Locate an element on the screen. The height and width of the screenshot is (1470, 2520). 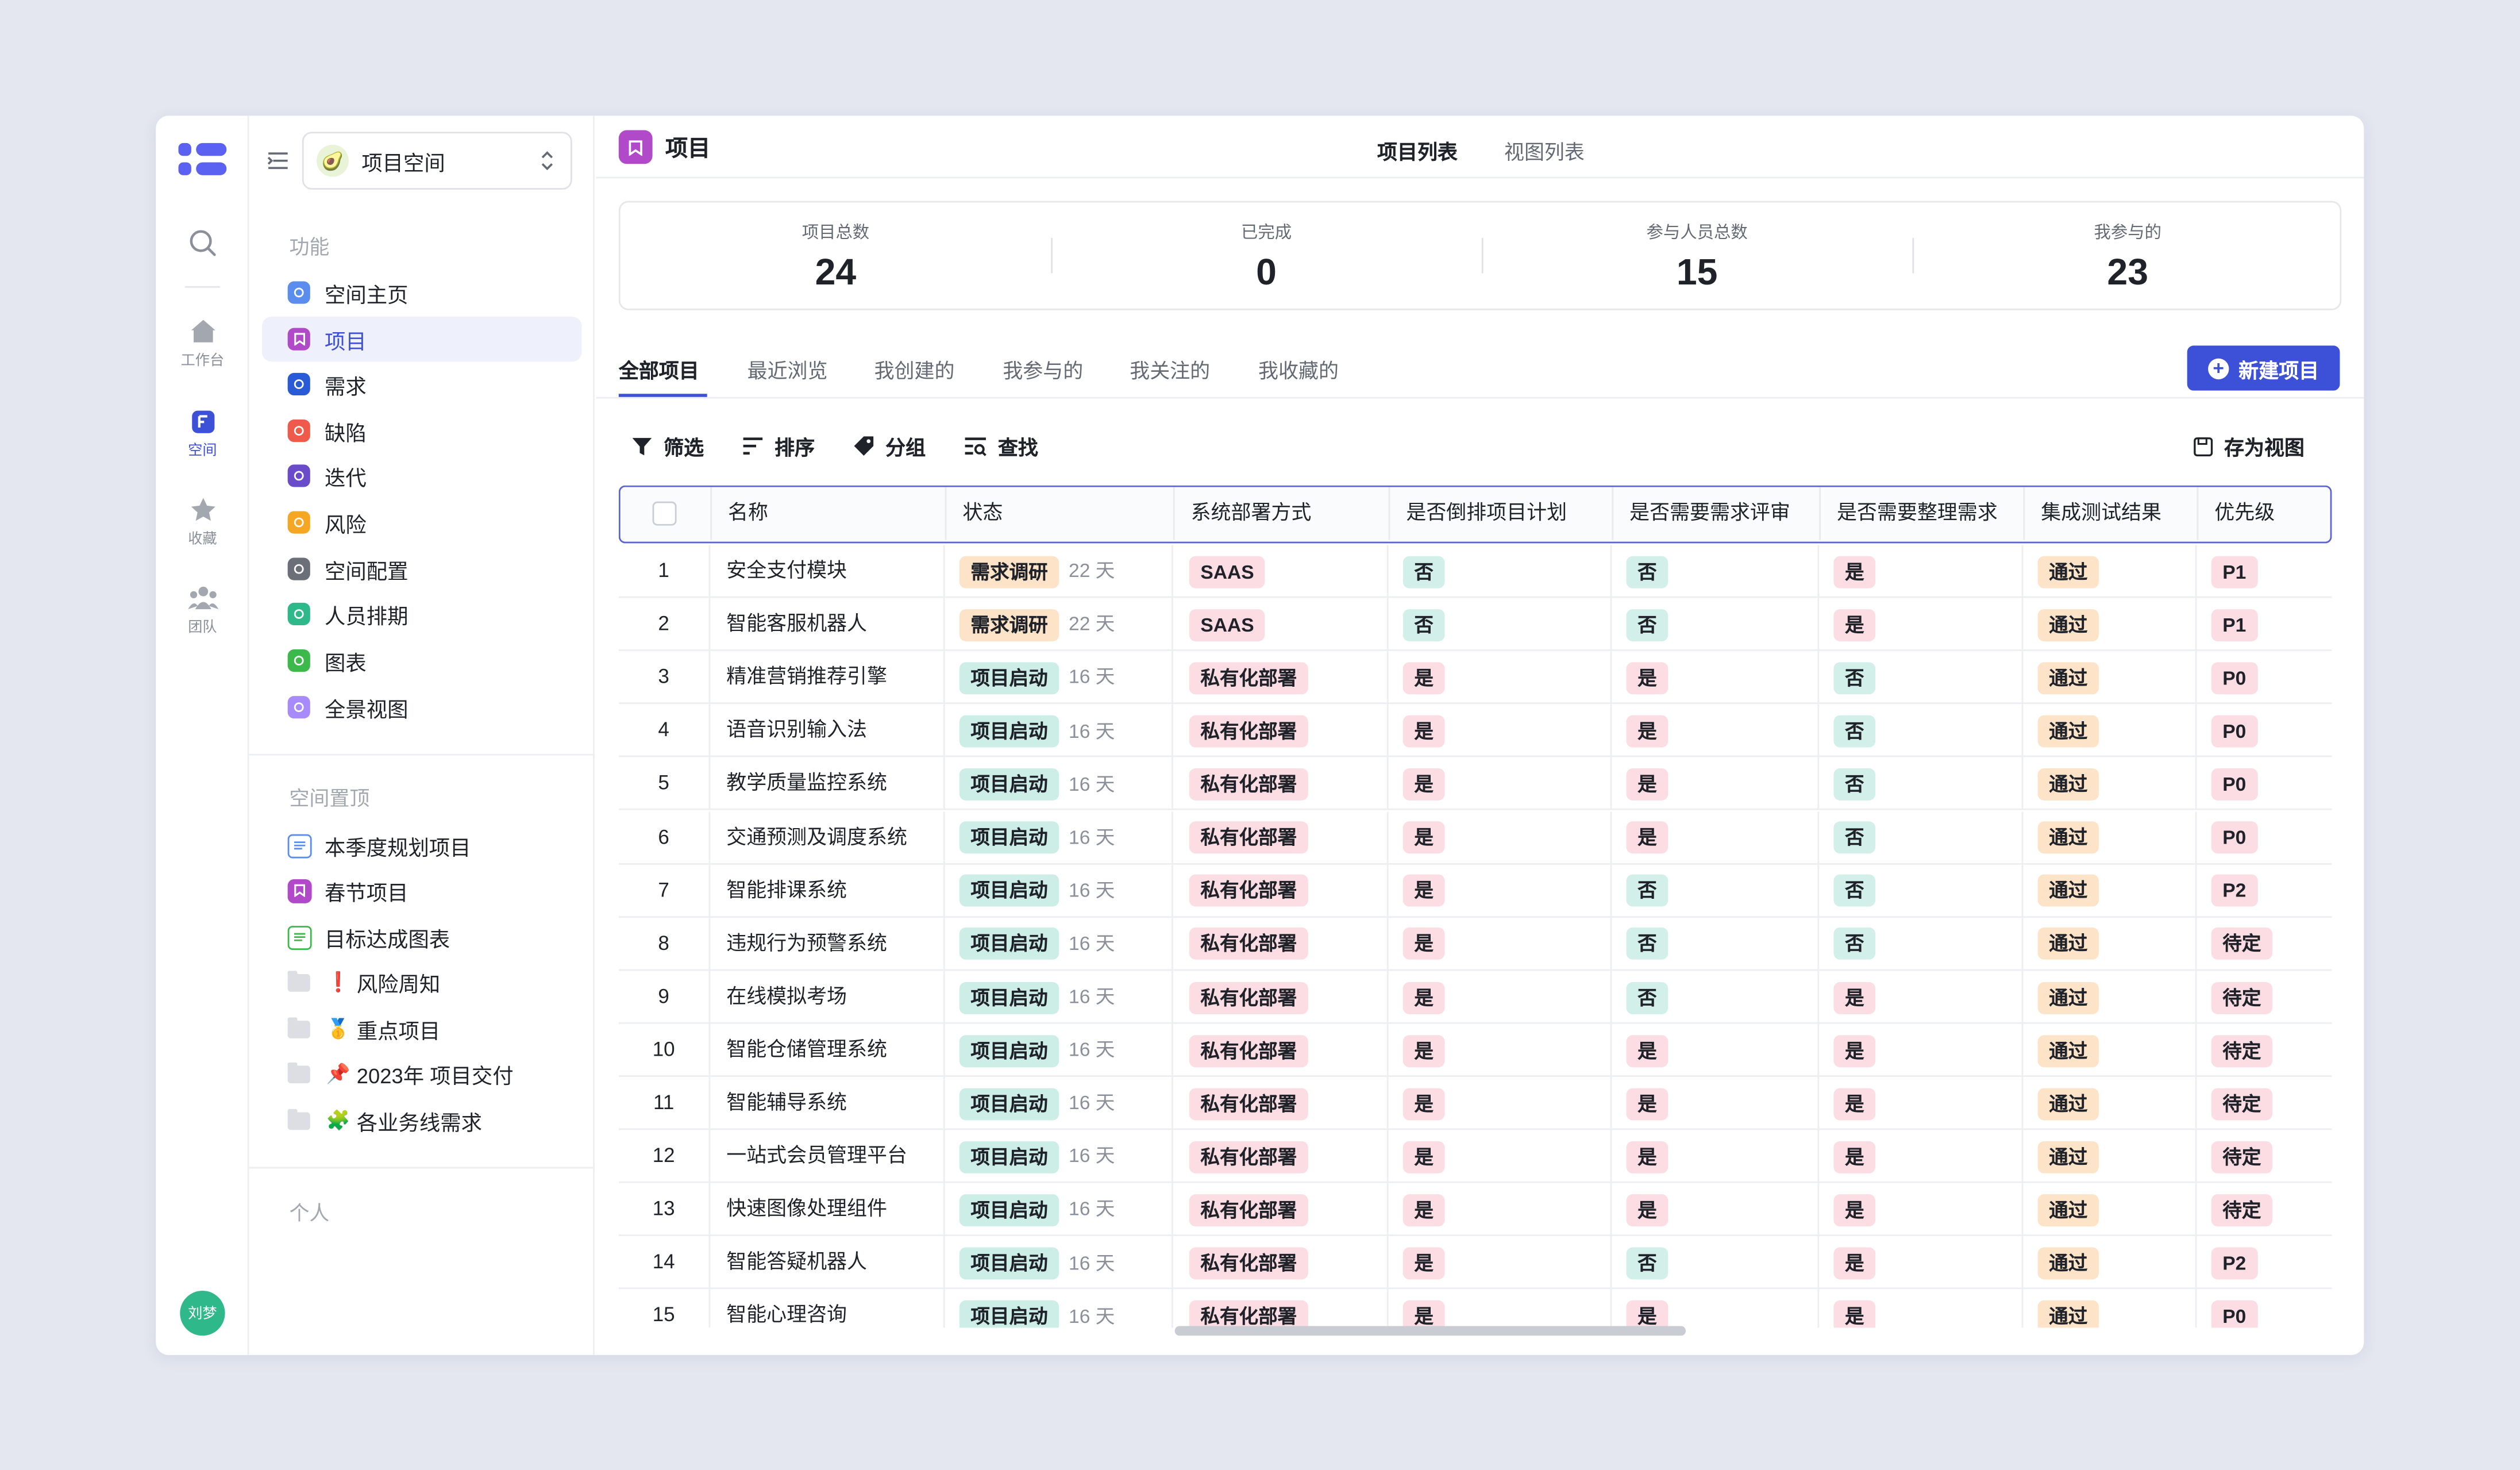
sidebar-item-space-home: 空间主页 is located at coordinates (422, 292).